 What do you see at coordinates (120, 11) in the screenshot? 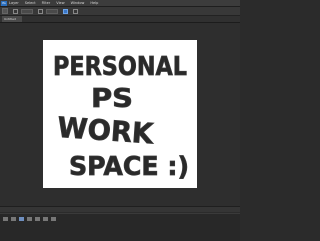
I see `options-bar` at bounding box center [120, 11].